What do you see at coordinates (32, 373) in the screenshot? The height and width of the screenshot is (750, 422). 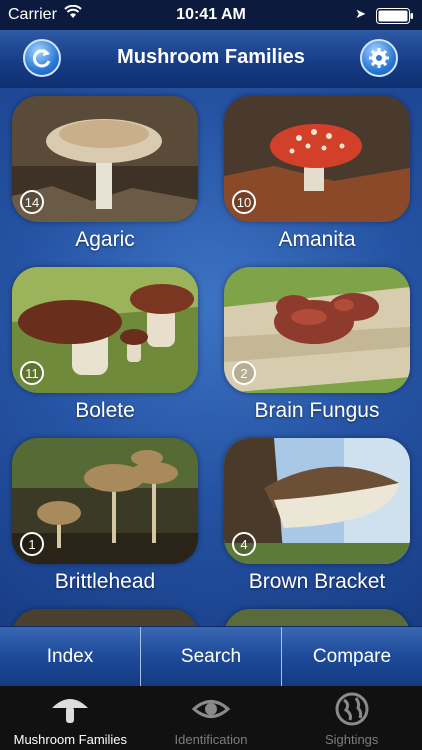 I see `count-badge: 11` at bounding box center [32, 373].